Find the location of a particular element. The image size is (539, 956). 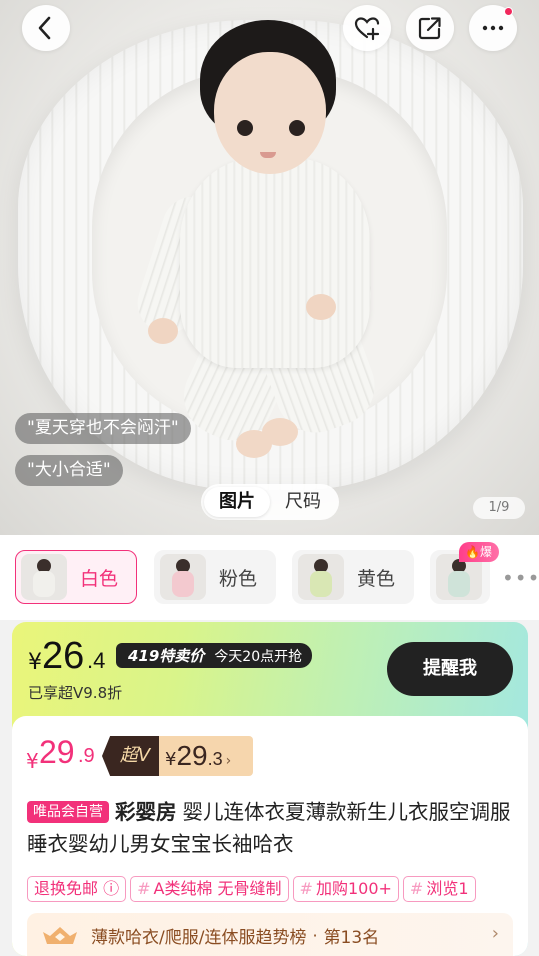

color-selector: 白色 粉色 黄色 is located at coordinates (269, 577).